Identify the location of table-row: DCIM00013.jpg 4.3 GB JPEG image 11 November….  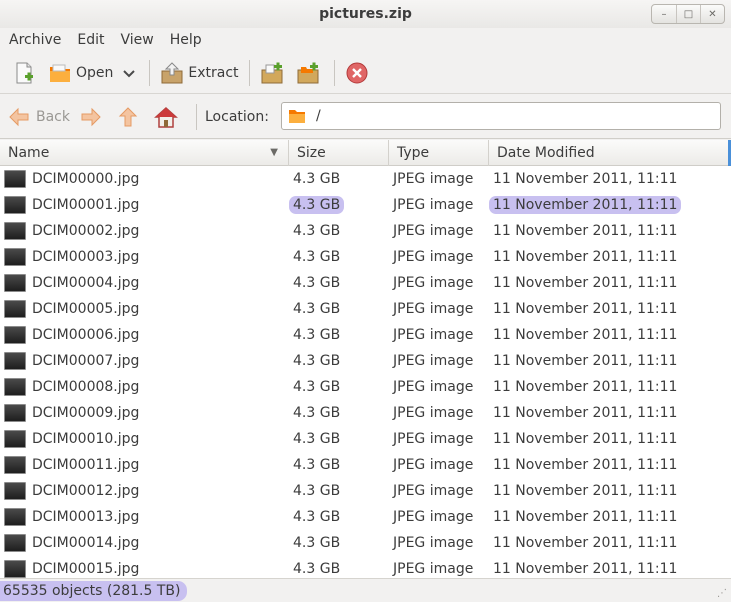
(365, 517).